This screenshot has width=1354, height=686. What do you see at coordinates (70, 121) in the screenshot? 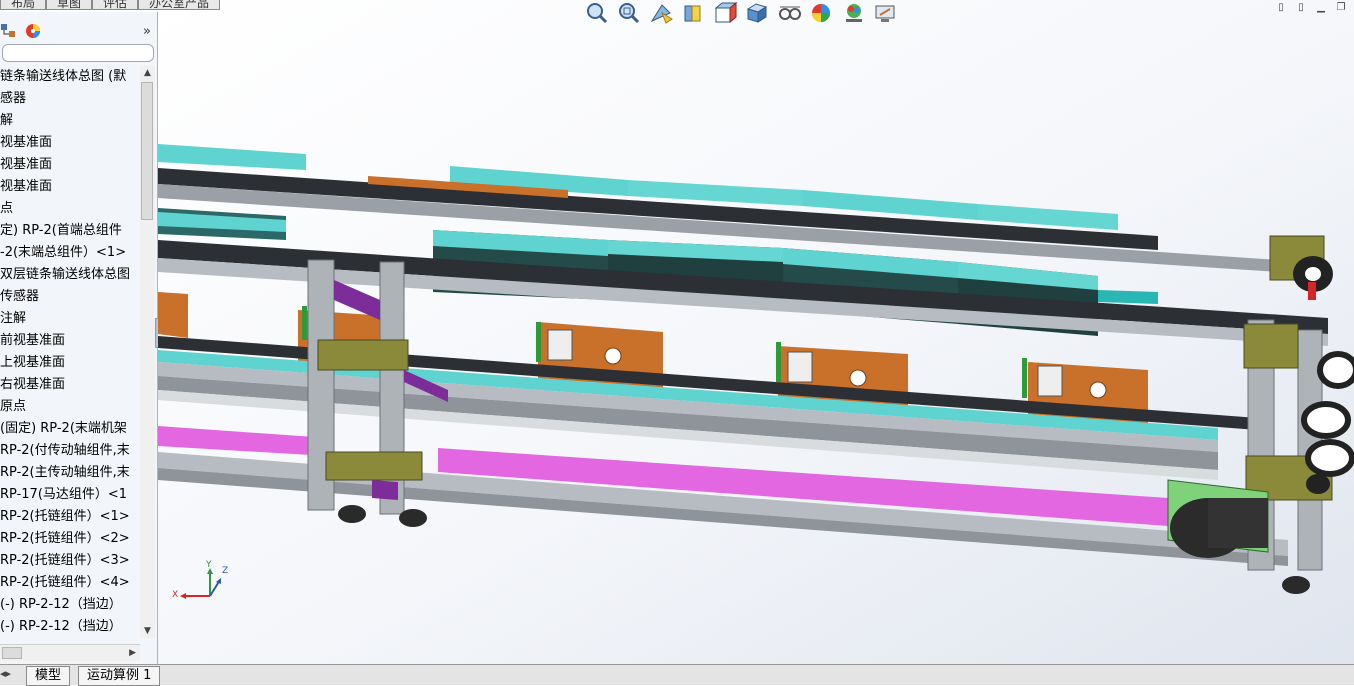
I see `tree-item-annotations: 解` at bounding box center [70, 121].